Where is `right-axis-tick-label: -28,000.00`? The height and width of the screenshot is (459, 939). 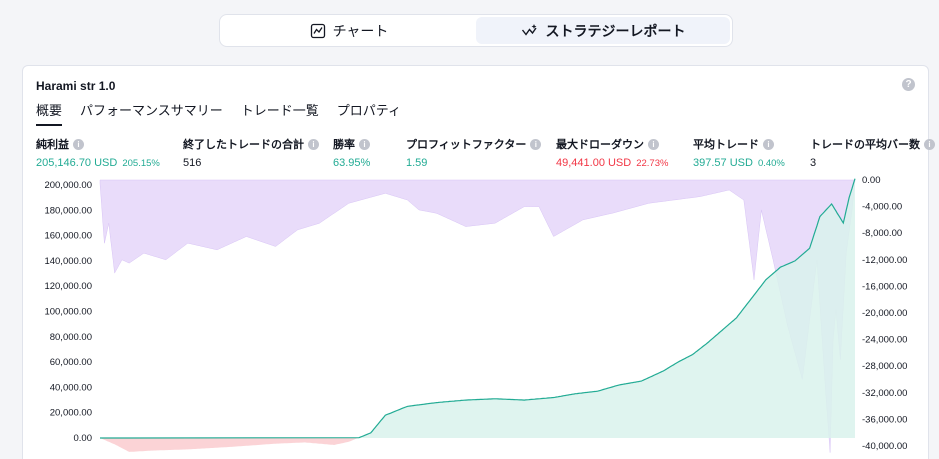
right-axis-tick-label: -28,000.00 is located at coordinates (884, 366).